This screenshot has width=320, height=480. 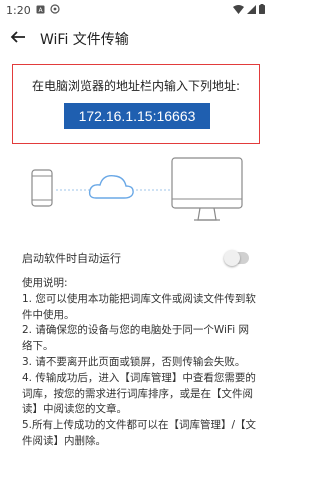 What do you see at coordinates (262, 10) in the screenshot?
I see `battery-icon` at bounding box center [262, 10].